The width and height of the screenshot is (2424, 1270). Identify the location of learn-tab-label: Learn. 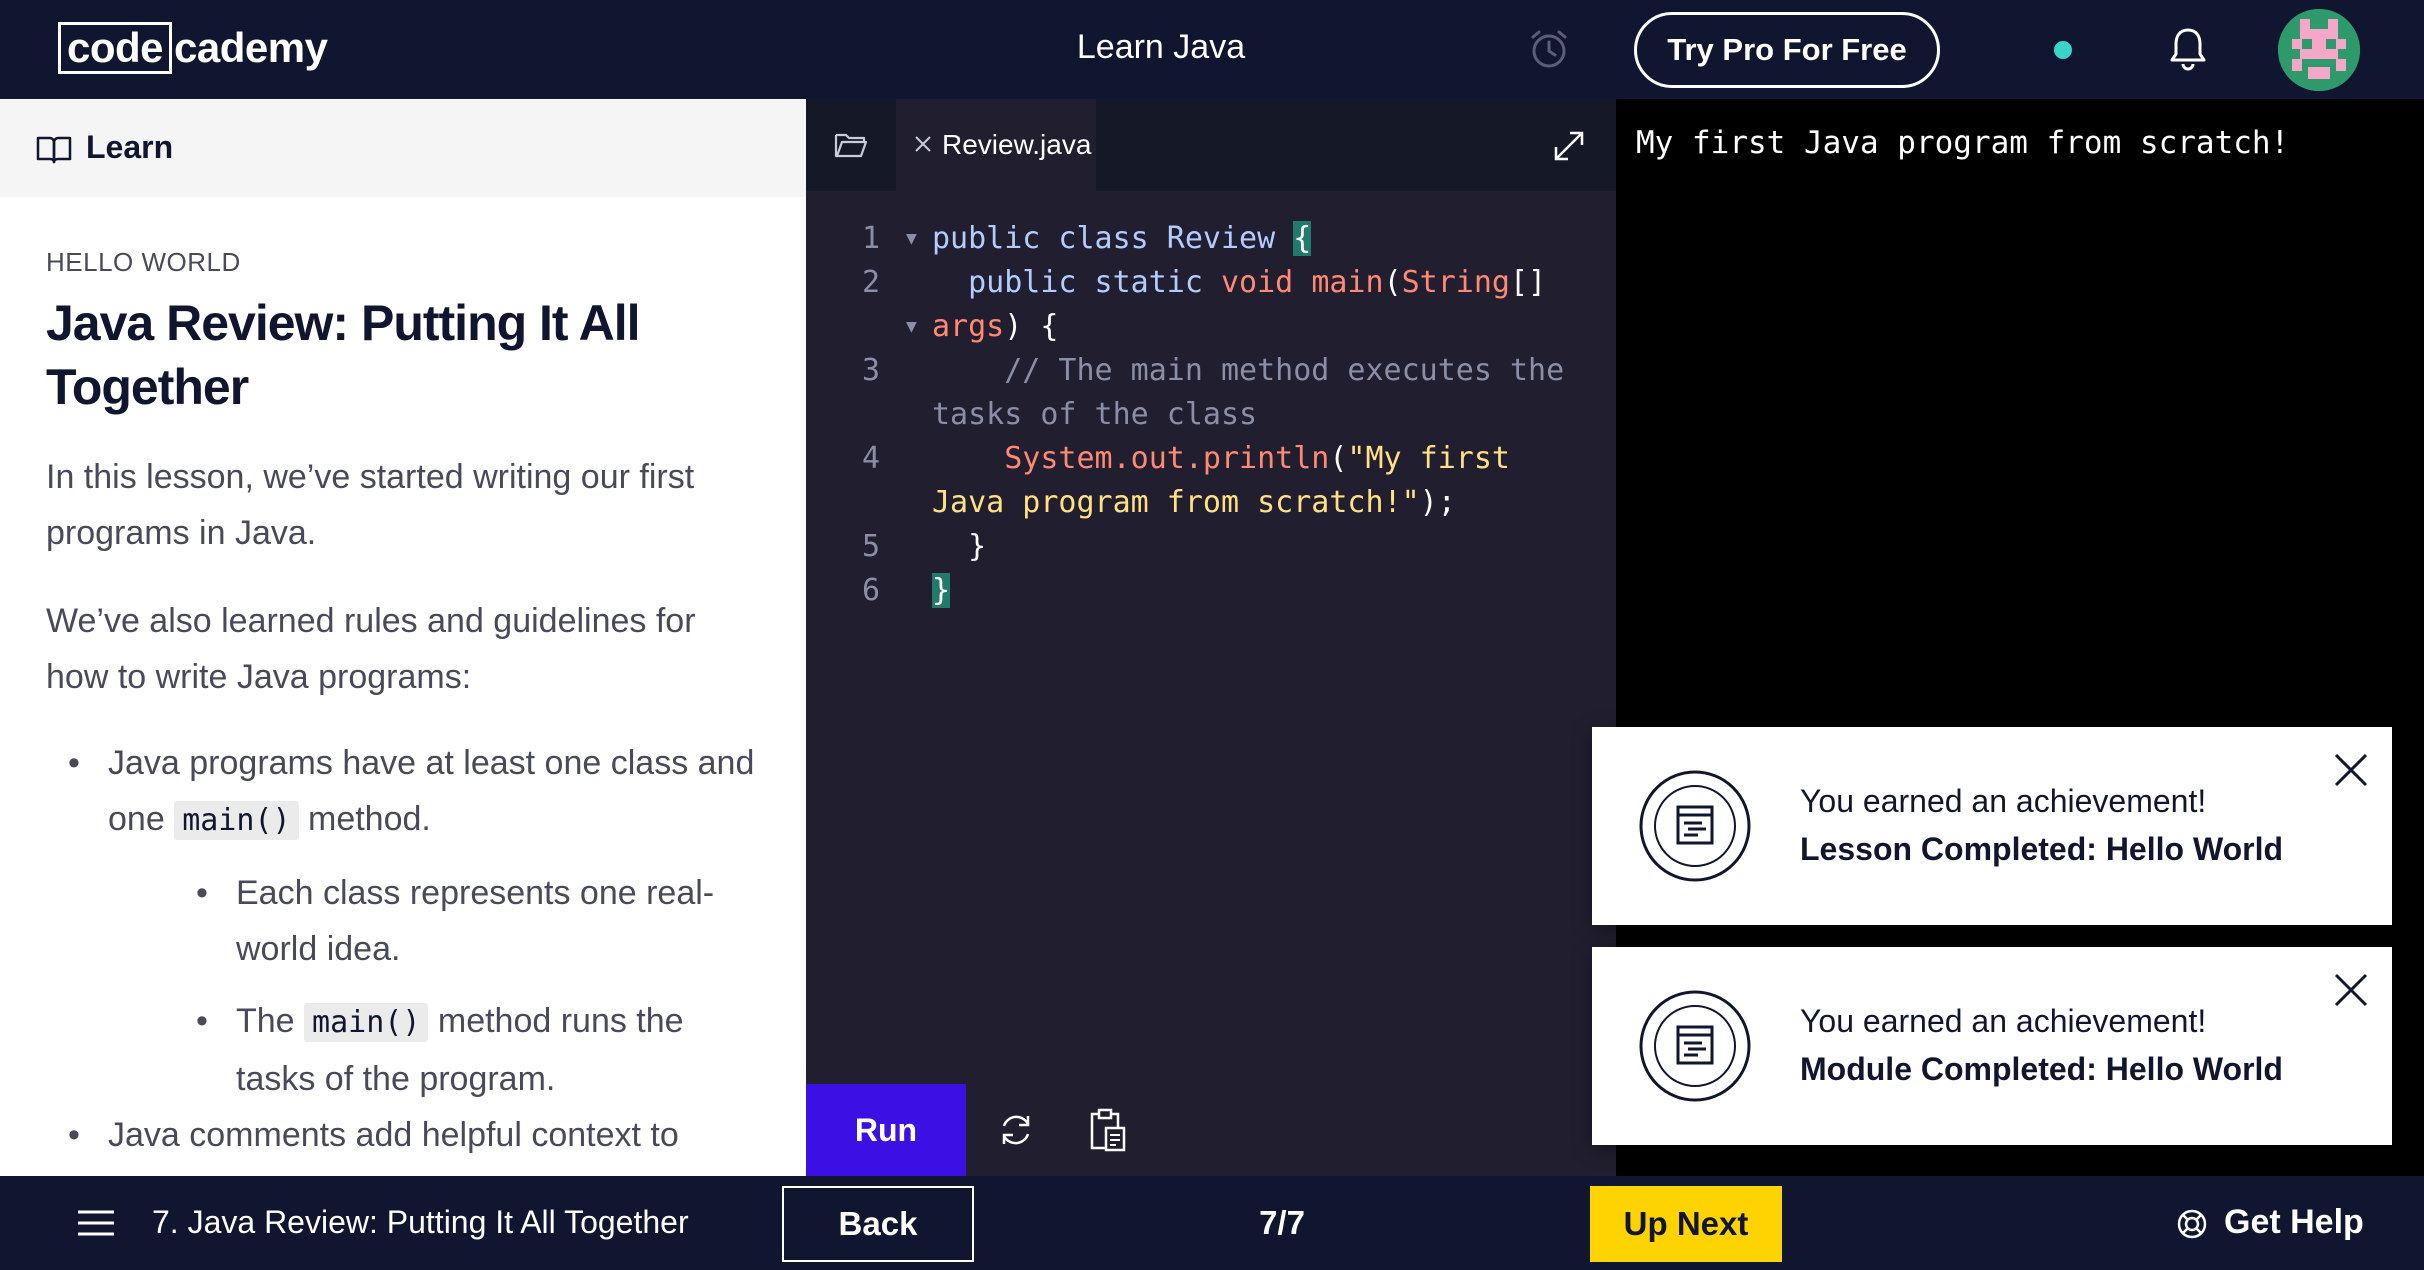
(129, 147).